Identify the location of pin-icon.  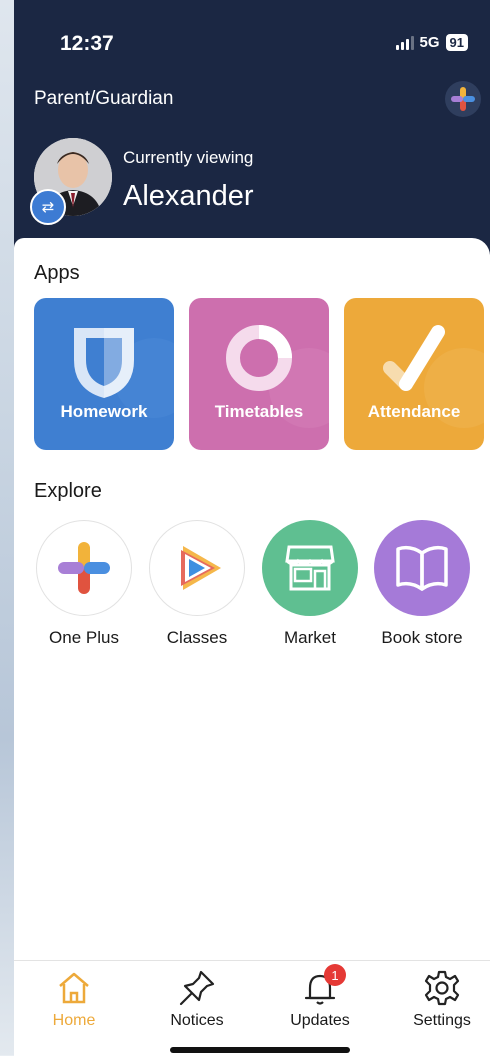
(197, 988).